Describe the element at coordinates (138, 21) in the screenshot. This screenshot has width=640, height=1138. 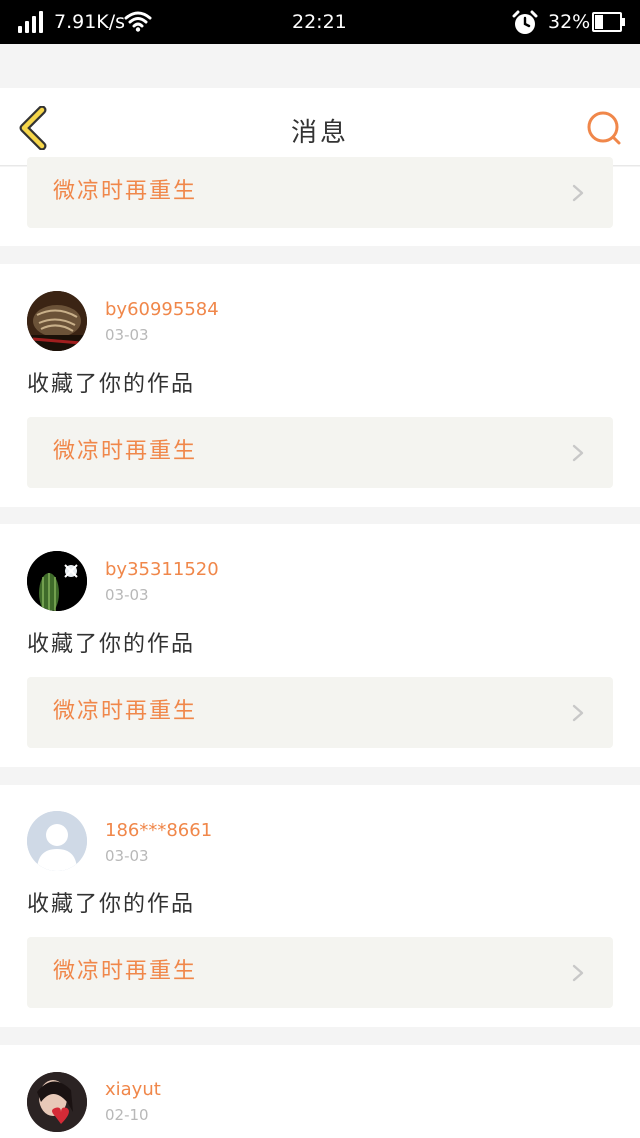
I see `wifi-icon` at that location.